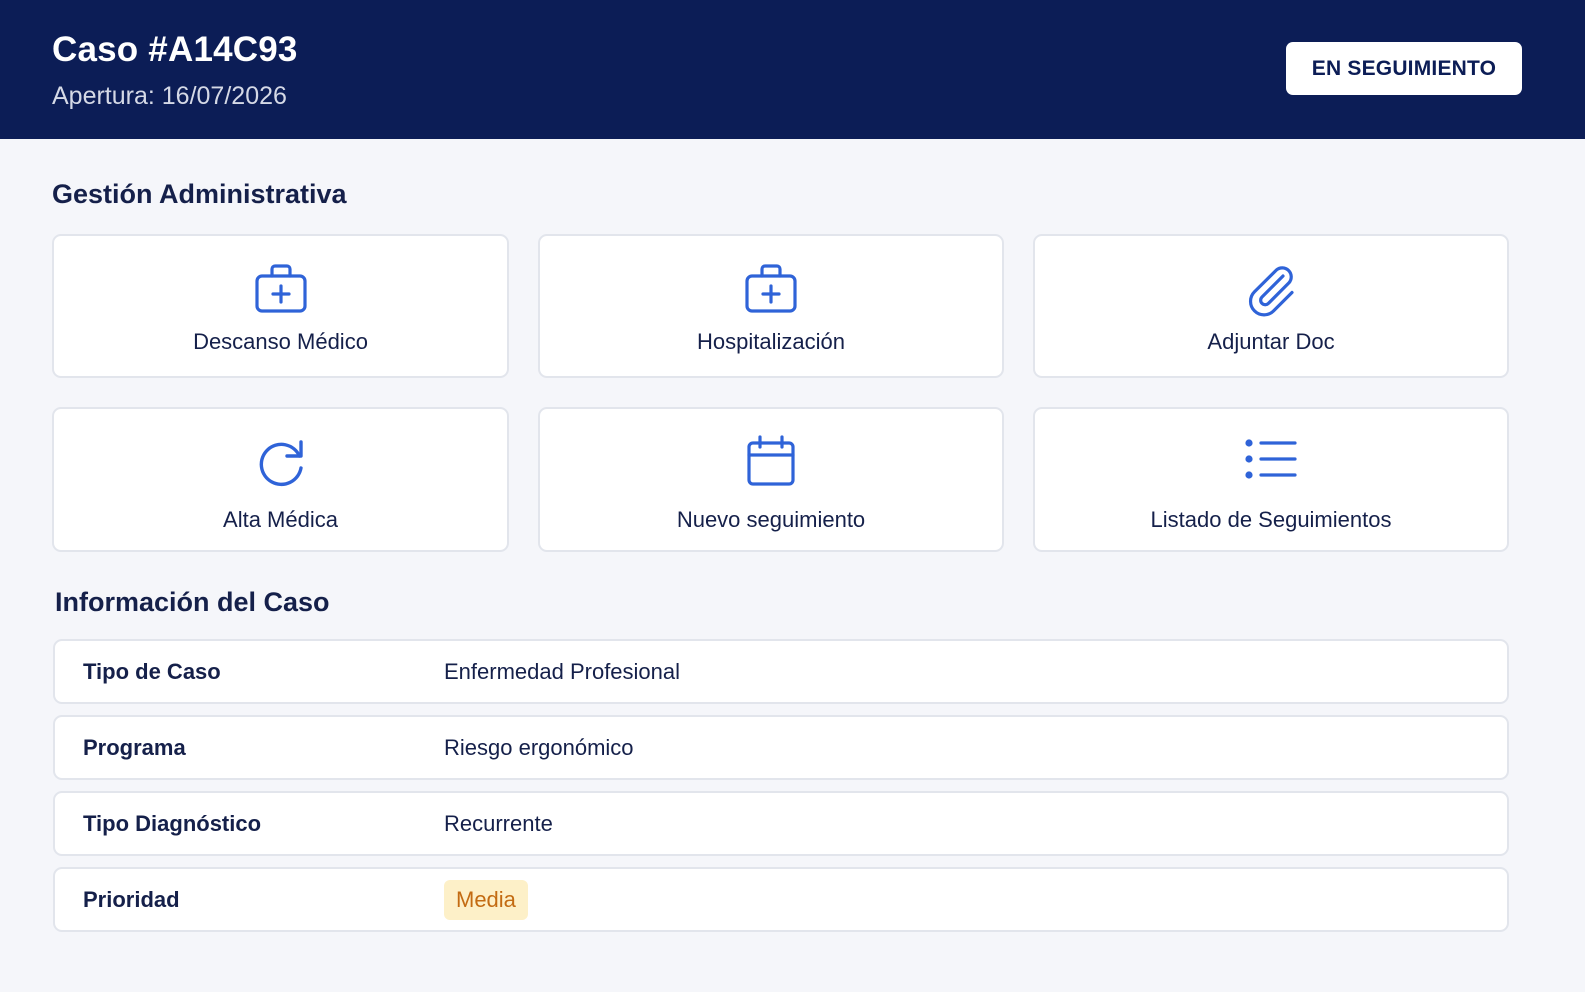  I want to click on case-opened-date: Apertura: 16/07/2026, so click(169, 96).